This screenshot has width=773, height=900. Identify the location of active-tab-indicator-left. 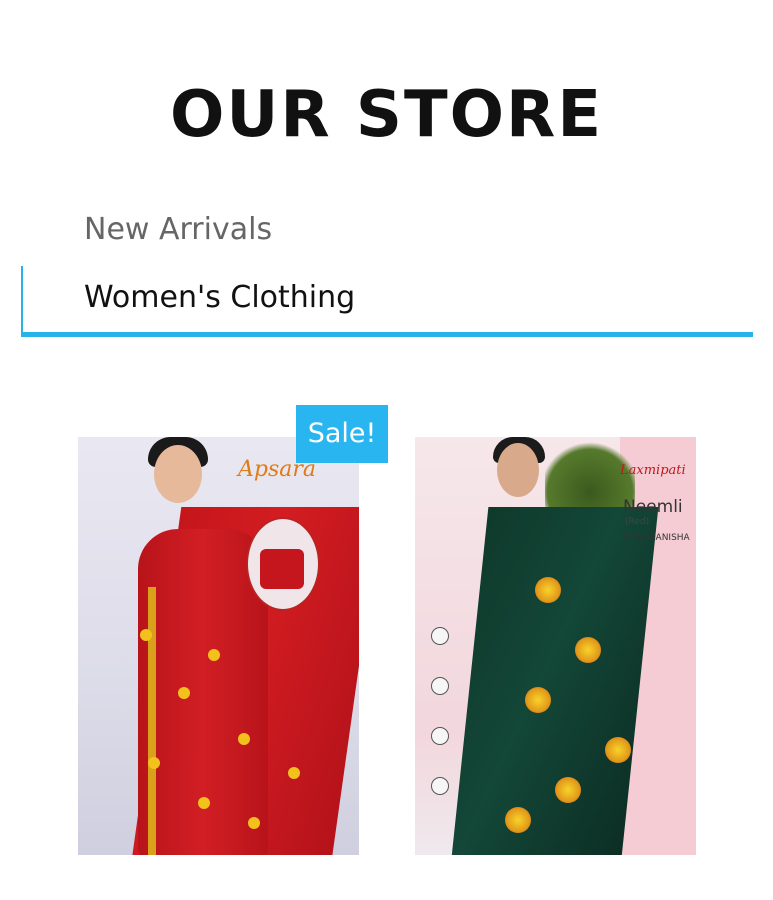
(22, 301).